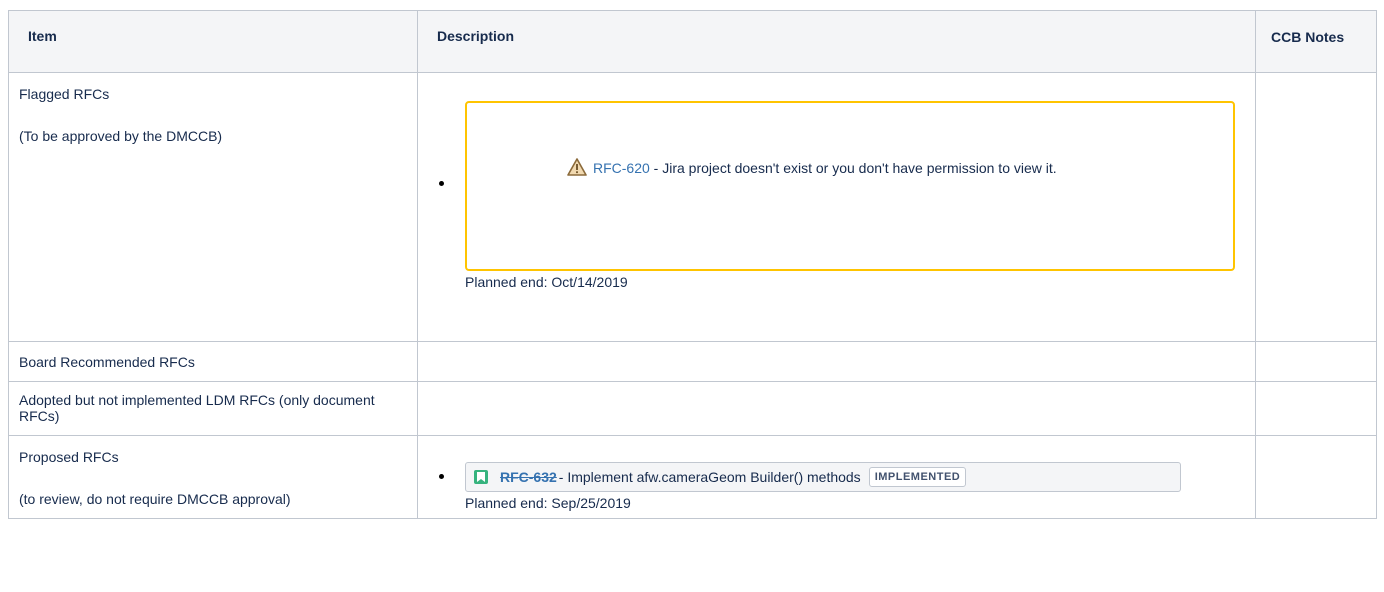 The image size is (1384, 592). I want to click on table-header-row: Item Description CCB Notes, so click(692, 41).